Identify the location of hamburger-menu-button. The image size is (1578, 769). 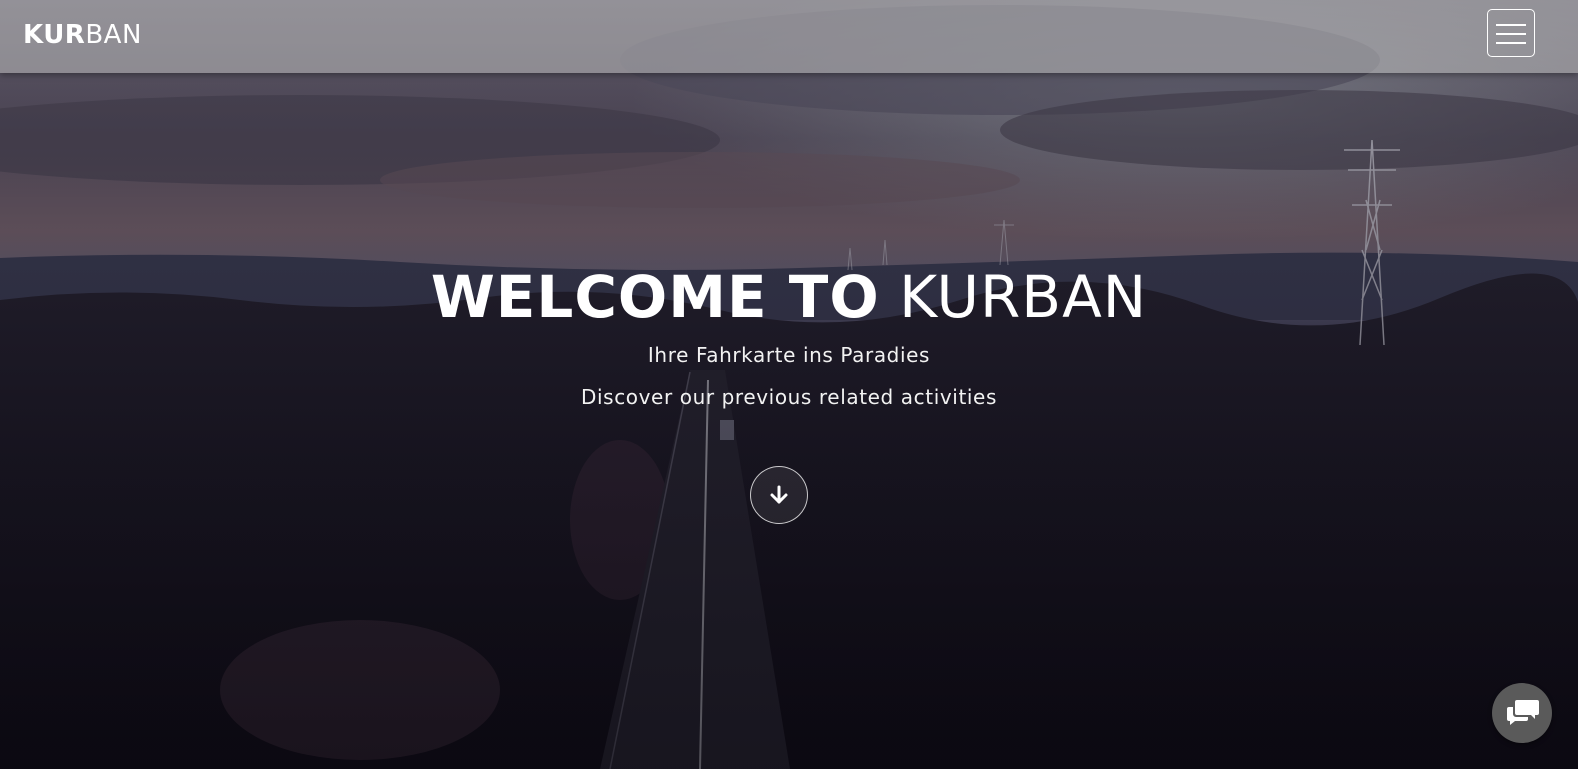
(1511, 33).